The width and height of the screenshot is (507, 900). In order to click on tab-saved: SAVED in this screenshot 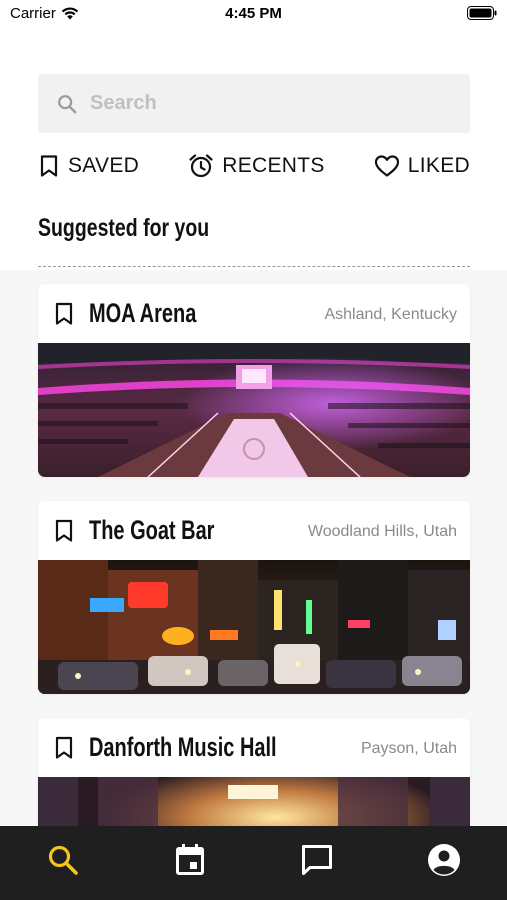, I will do `click(88, 166)`.